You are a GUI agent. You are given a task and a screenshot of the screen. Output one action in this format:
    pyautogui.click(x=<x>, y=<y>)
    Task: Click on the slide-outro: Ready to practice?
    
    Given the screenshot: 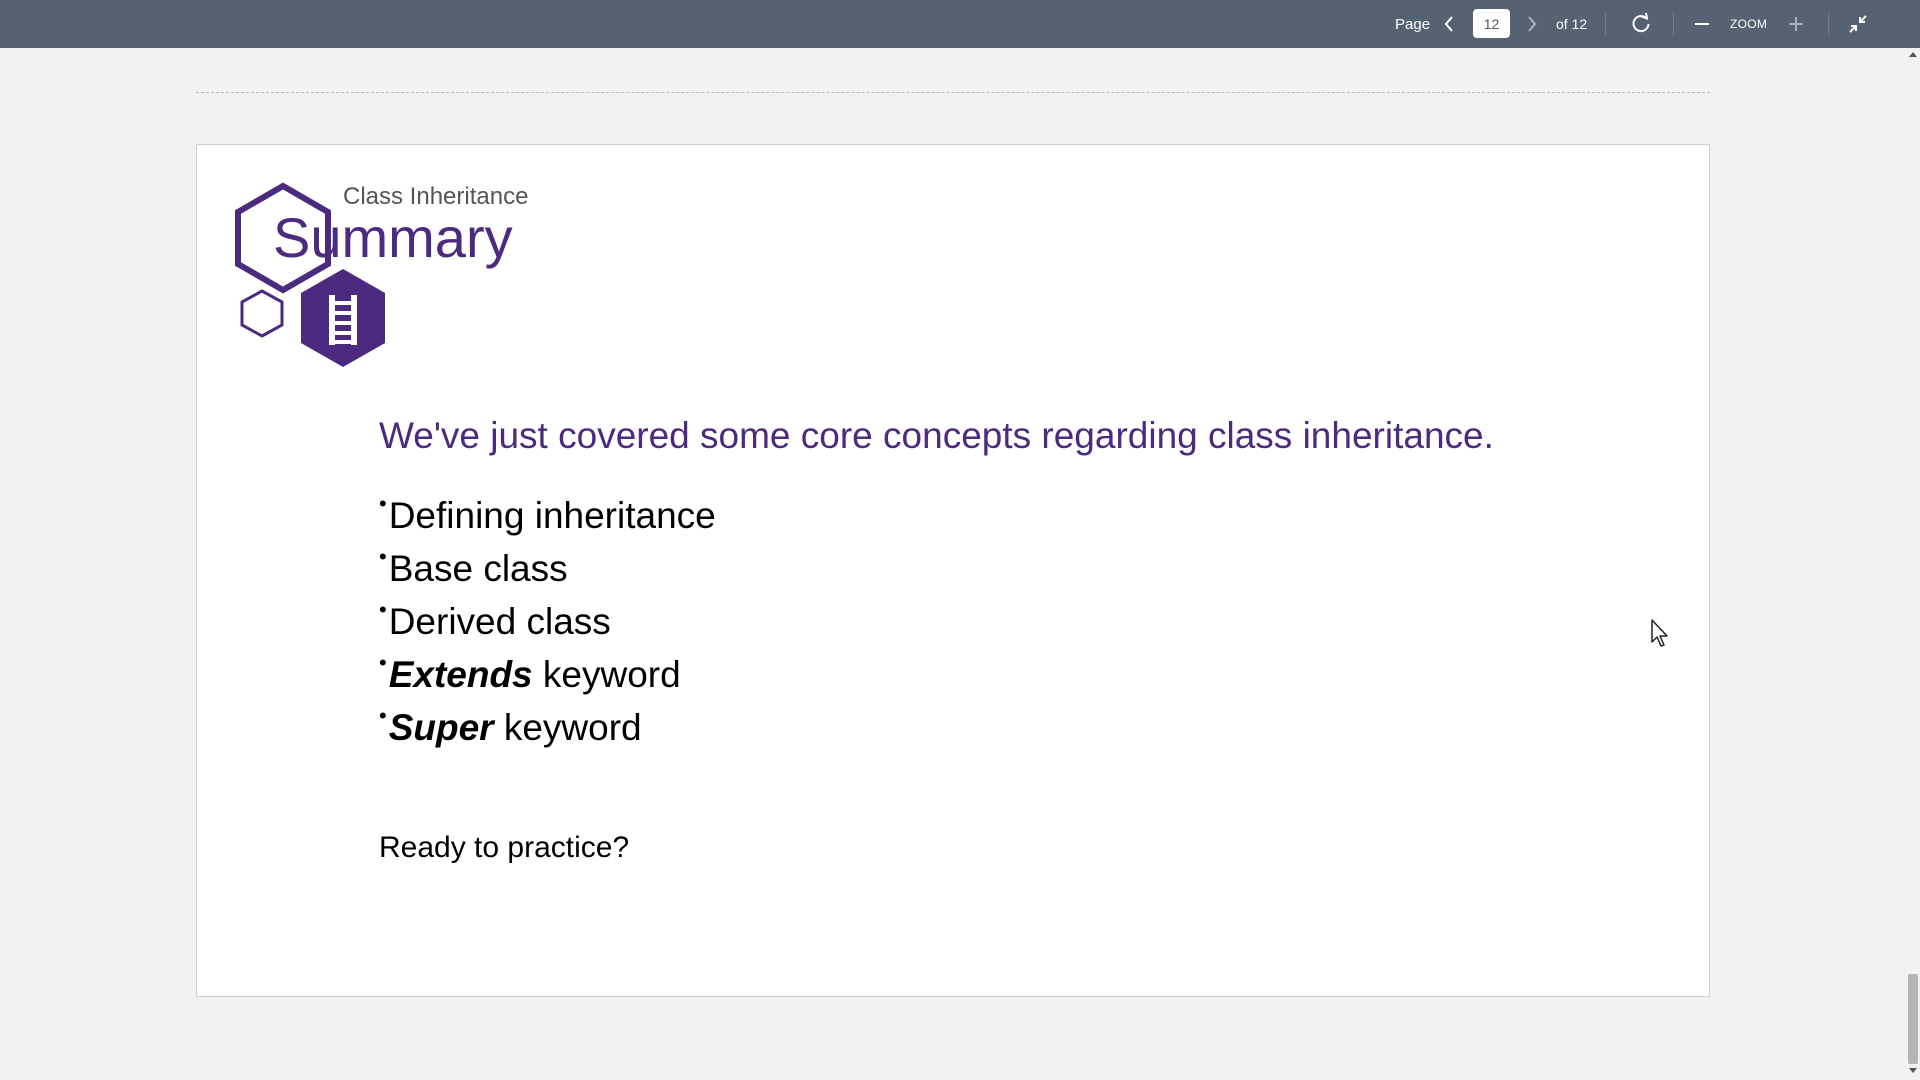 What is the action you would take?
    pyautogui.click(x=504, y=847)
    